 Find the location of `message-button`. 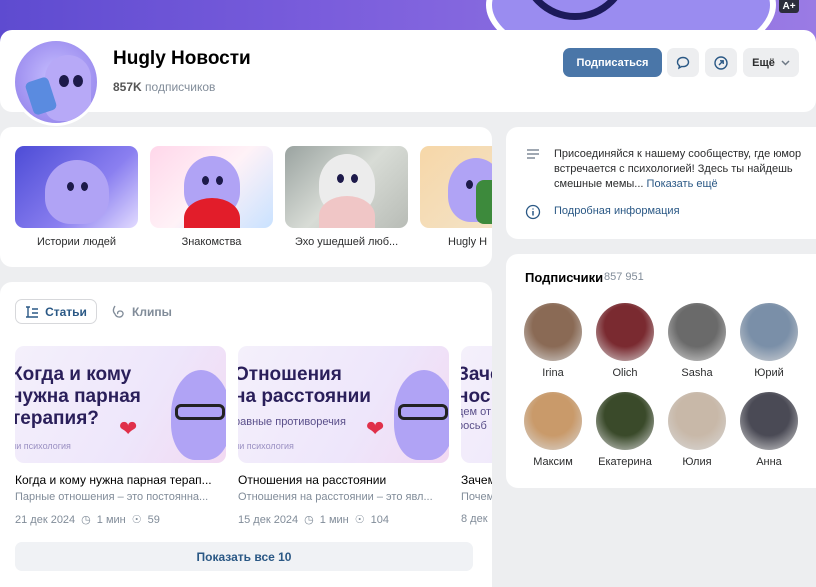

message-button is located at coordinates (683, 62).